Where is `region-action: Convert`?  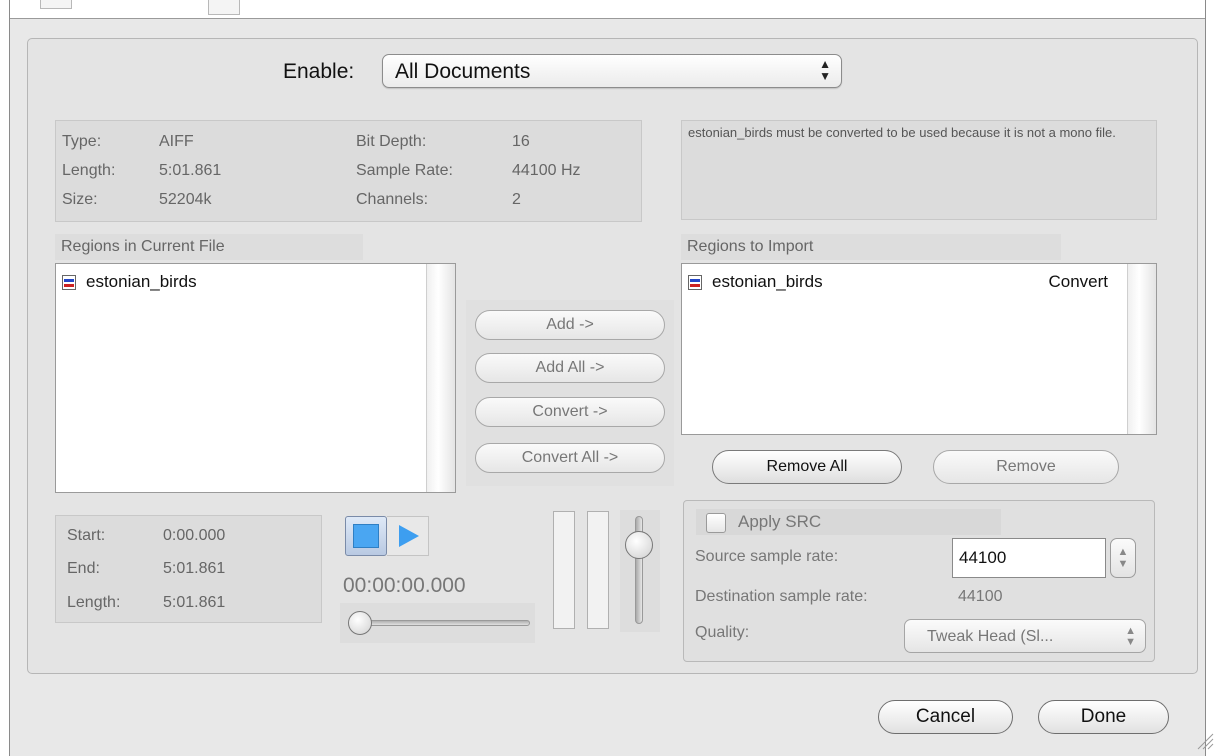
region-action: Convert is located at coordinates (1078, 281).